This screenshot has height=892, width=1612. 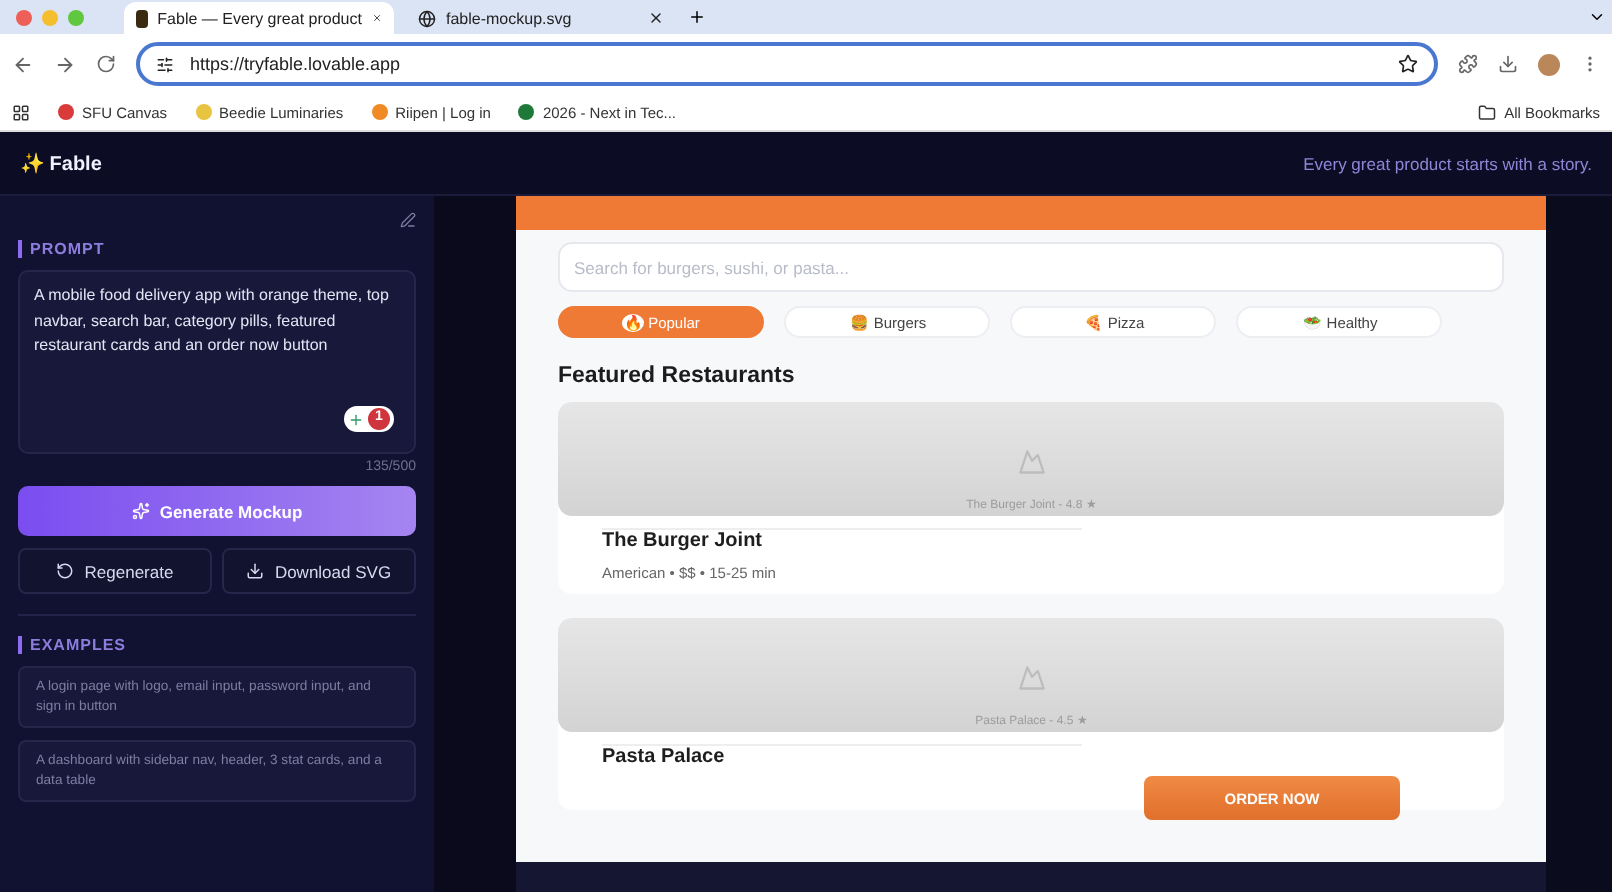 What do you see at coordinates (142, 18) in the screenshot?
I see `app-icon` at bounding box center [142, 18].